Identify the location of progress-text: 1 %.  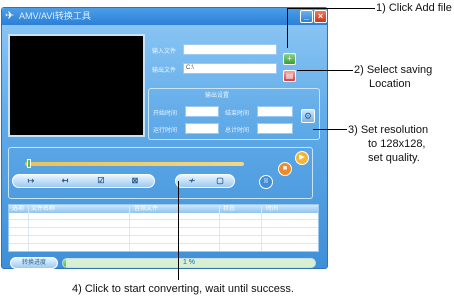
(189, 262).